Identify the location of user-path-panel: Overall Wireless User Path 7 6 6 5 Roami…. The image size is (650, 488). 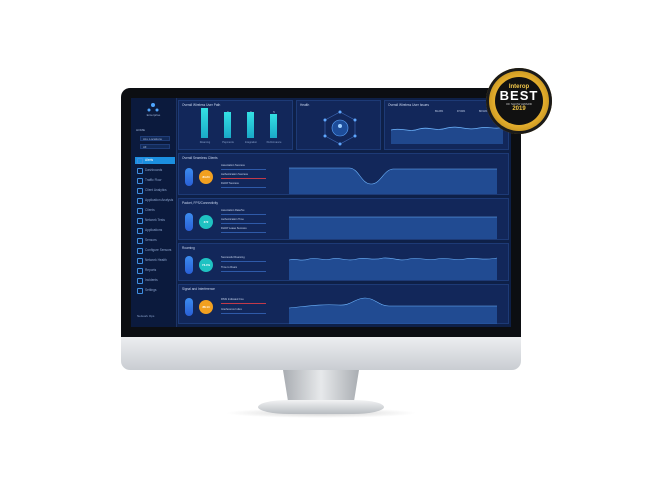
(235, 125).